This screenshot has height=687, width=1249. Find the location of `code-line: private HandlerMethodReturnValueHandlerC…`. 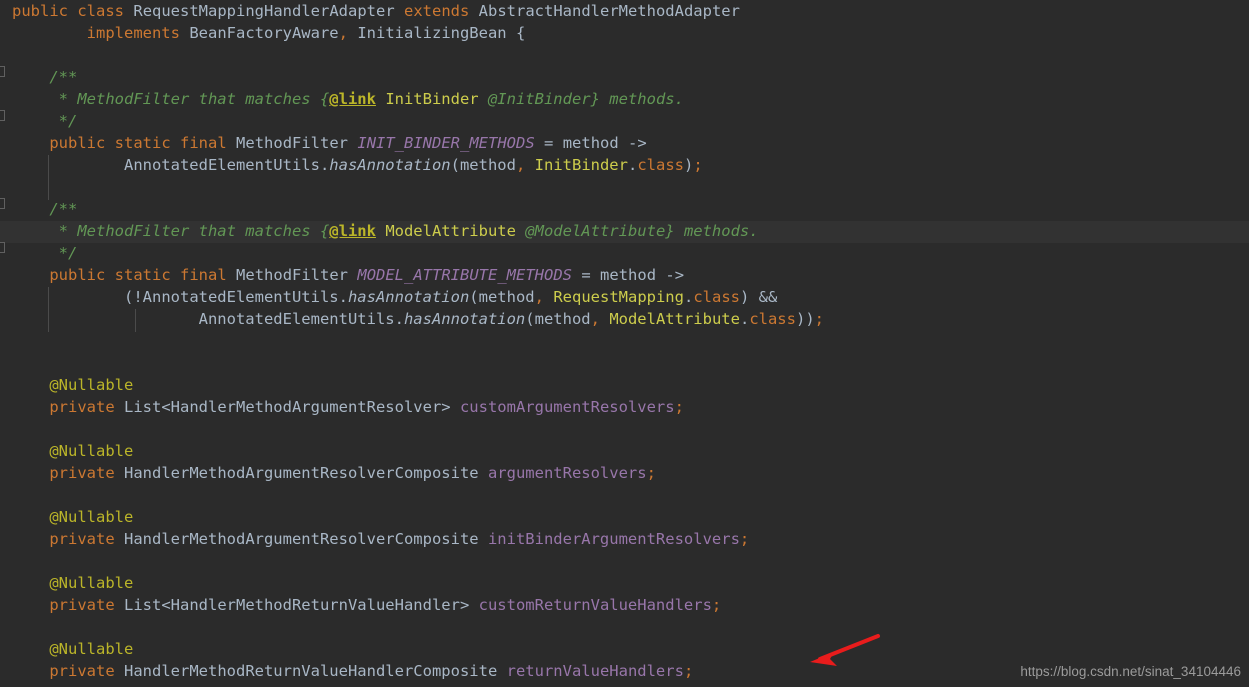

code-line: private HandlerMethodReturnValueHandlerC… is located at coordinates (346, 671).